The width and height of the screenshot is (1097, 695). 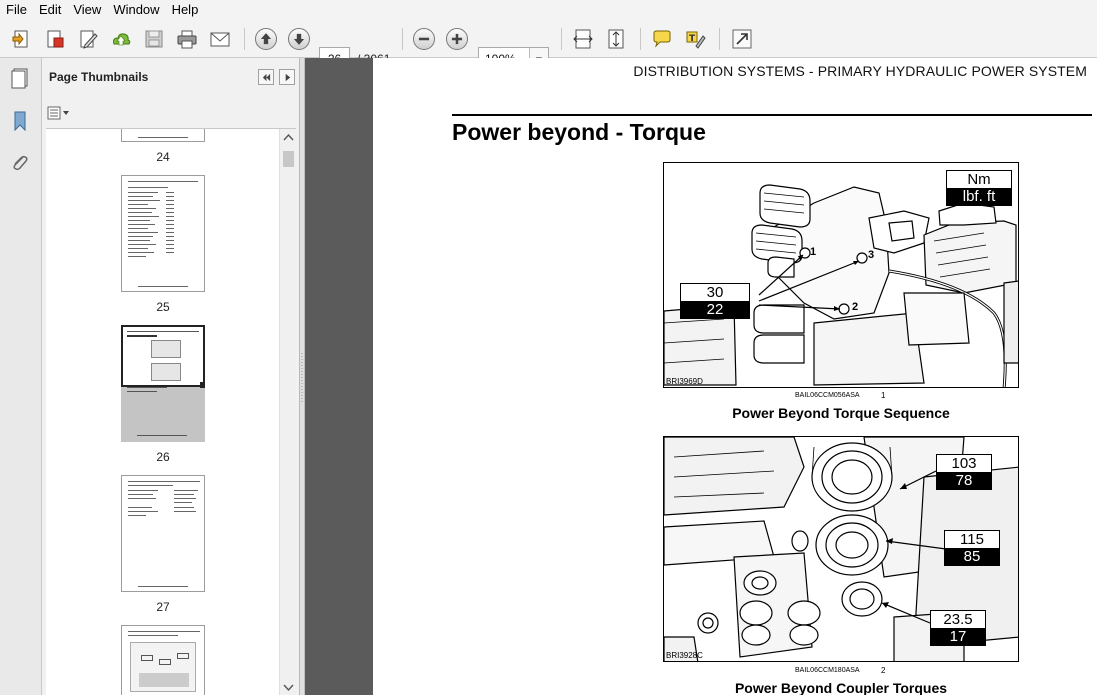 What do you see at coordinates (579, 132) in the screenshot?
I see `page-title: Power beyond - Torque` at bounding box center [579, 132].